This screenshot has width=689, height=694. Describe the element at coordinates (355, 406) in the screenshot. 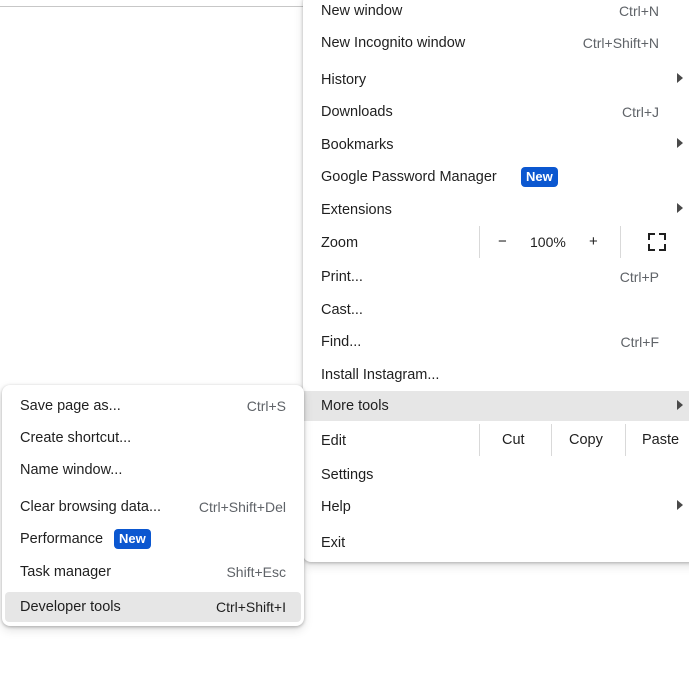

I see `menu-item-label: More tools` at that location.